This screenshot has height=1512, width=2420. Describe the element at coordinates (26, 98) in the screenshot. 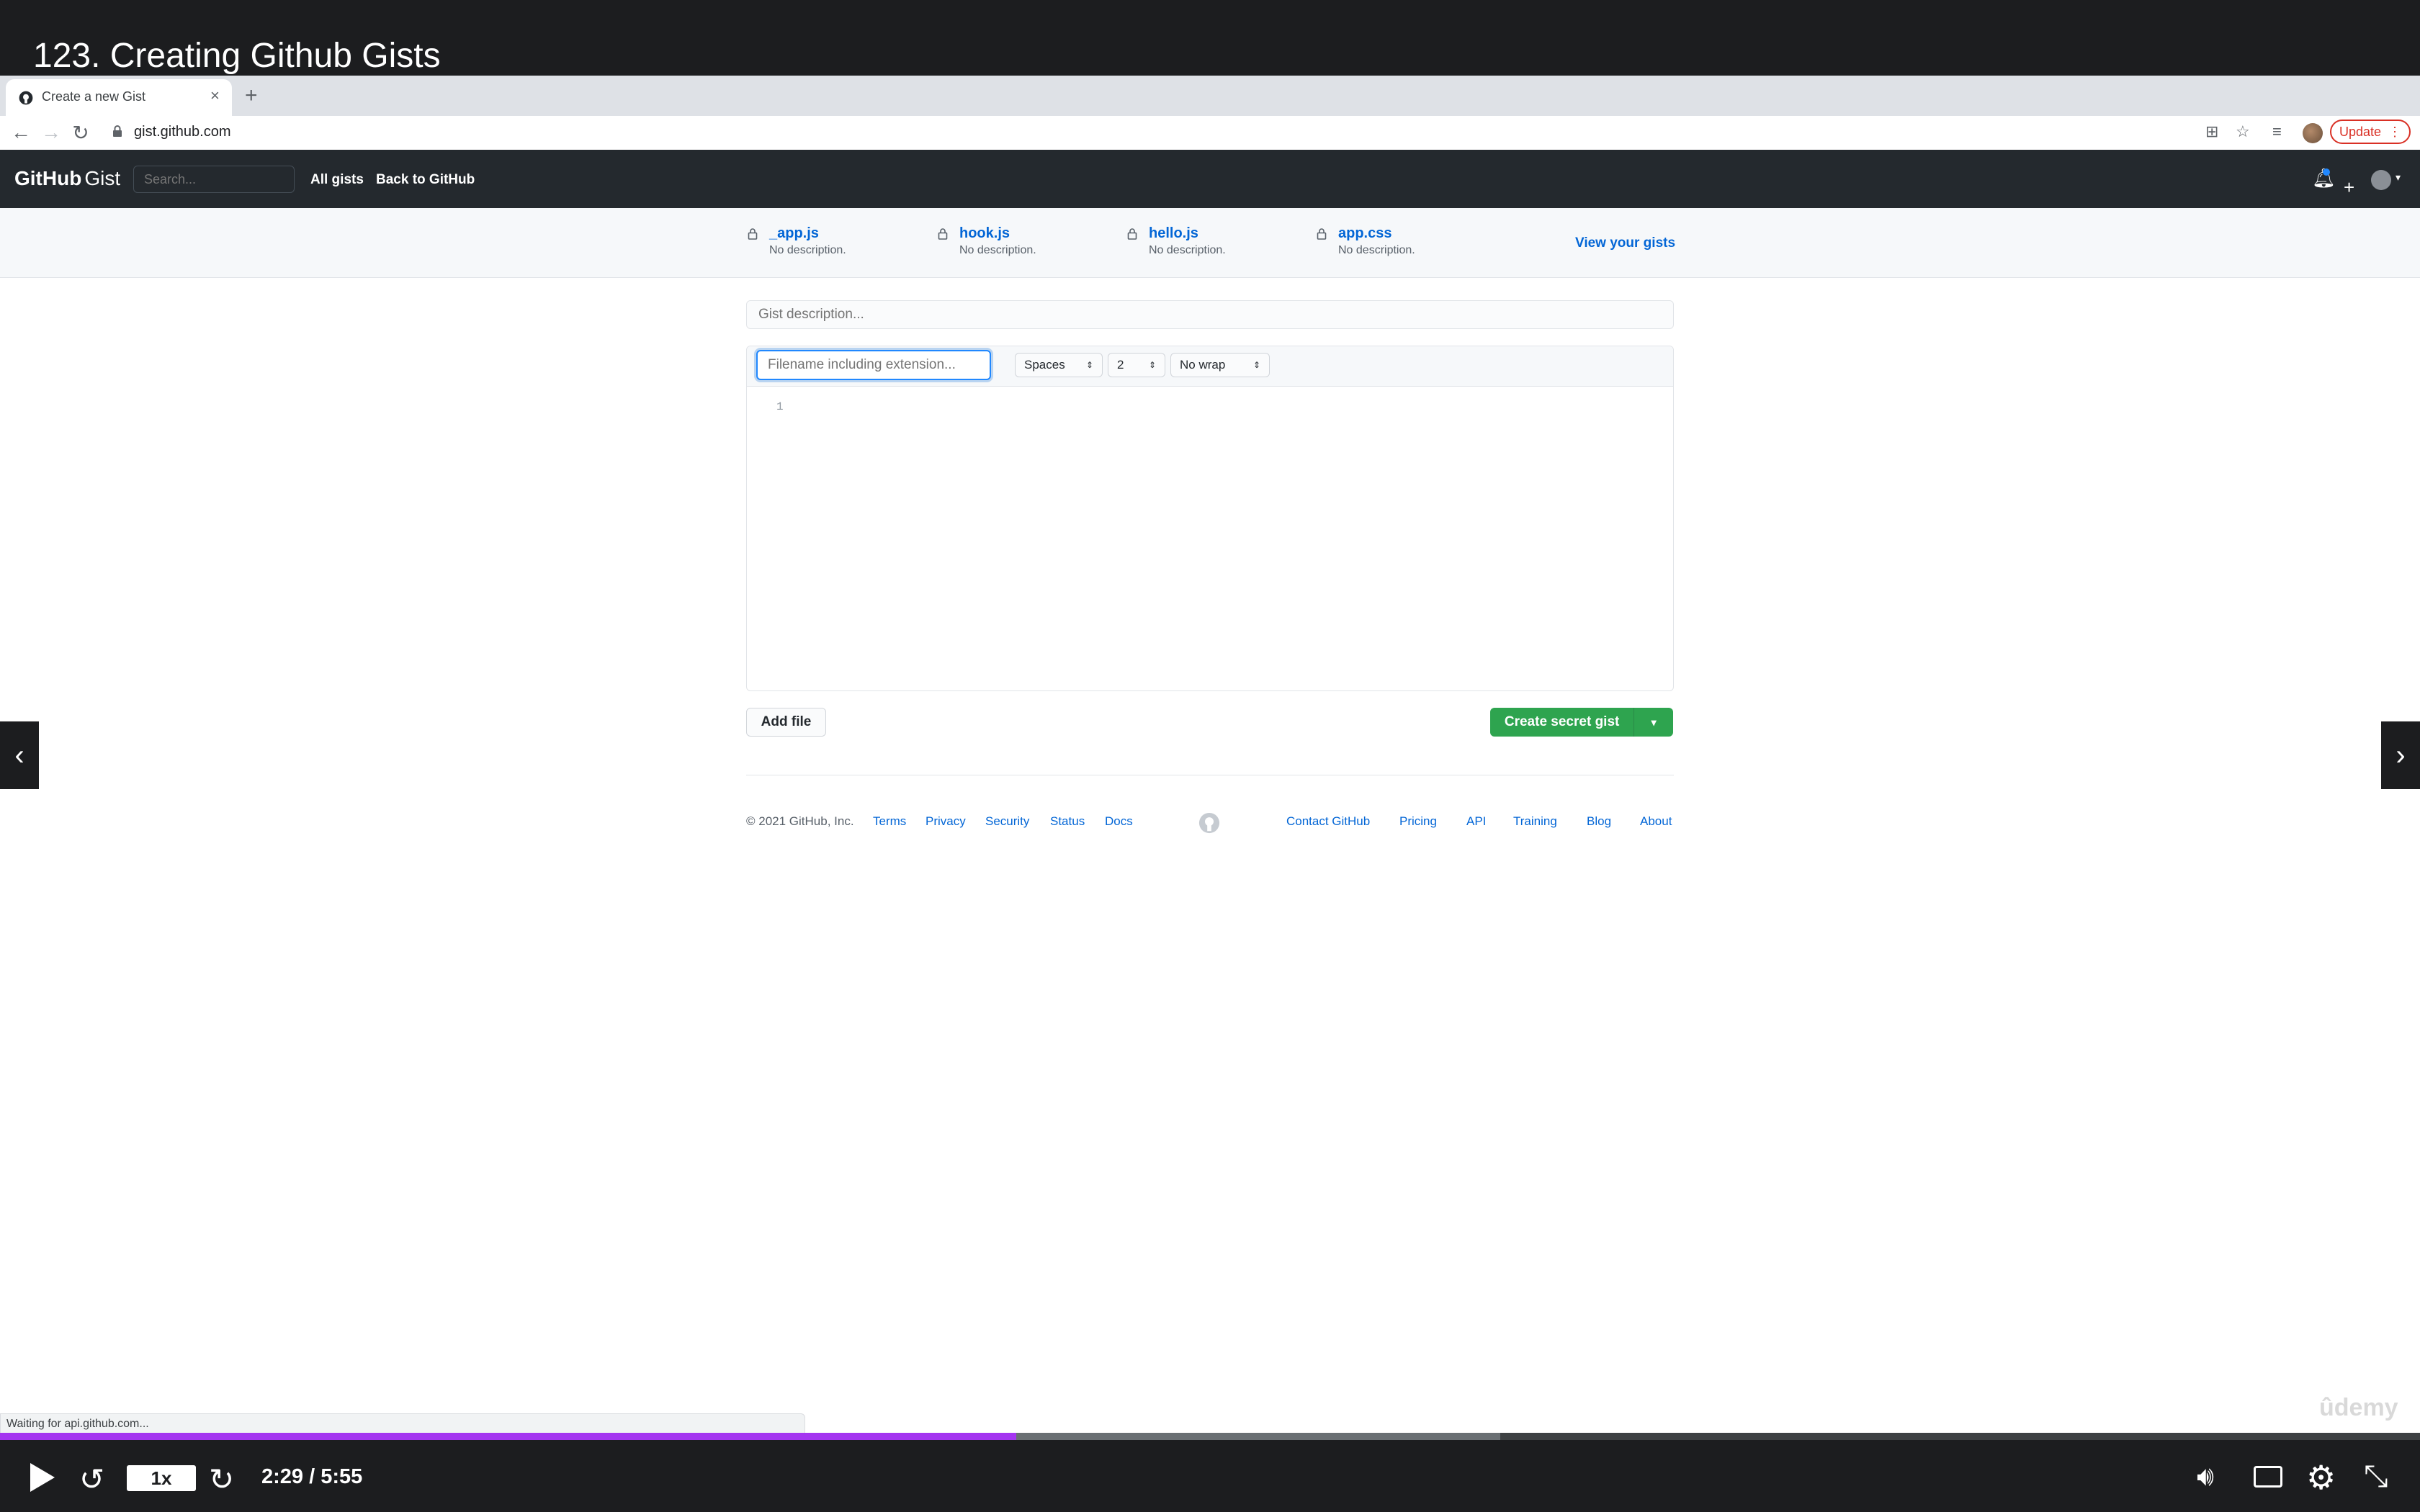

I see `github-favicon-icon` at that location.